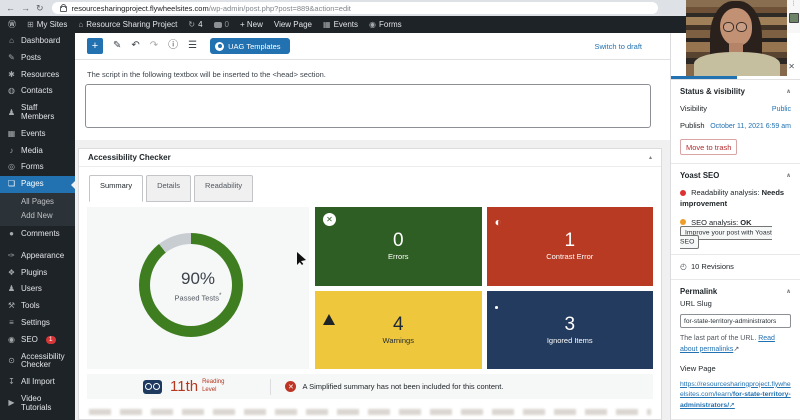 The image size is (800, 420). What do you see at coordinates (251, 24) in the screenshot?
I see `new-menu: + New` at bounding box center [251, 24].